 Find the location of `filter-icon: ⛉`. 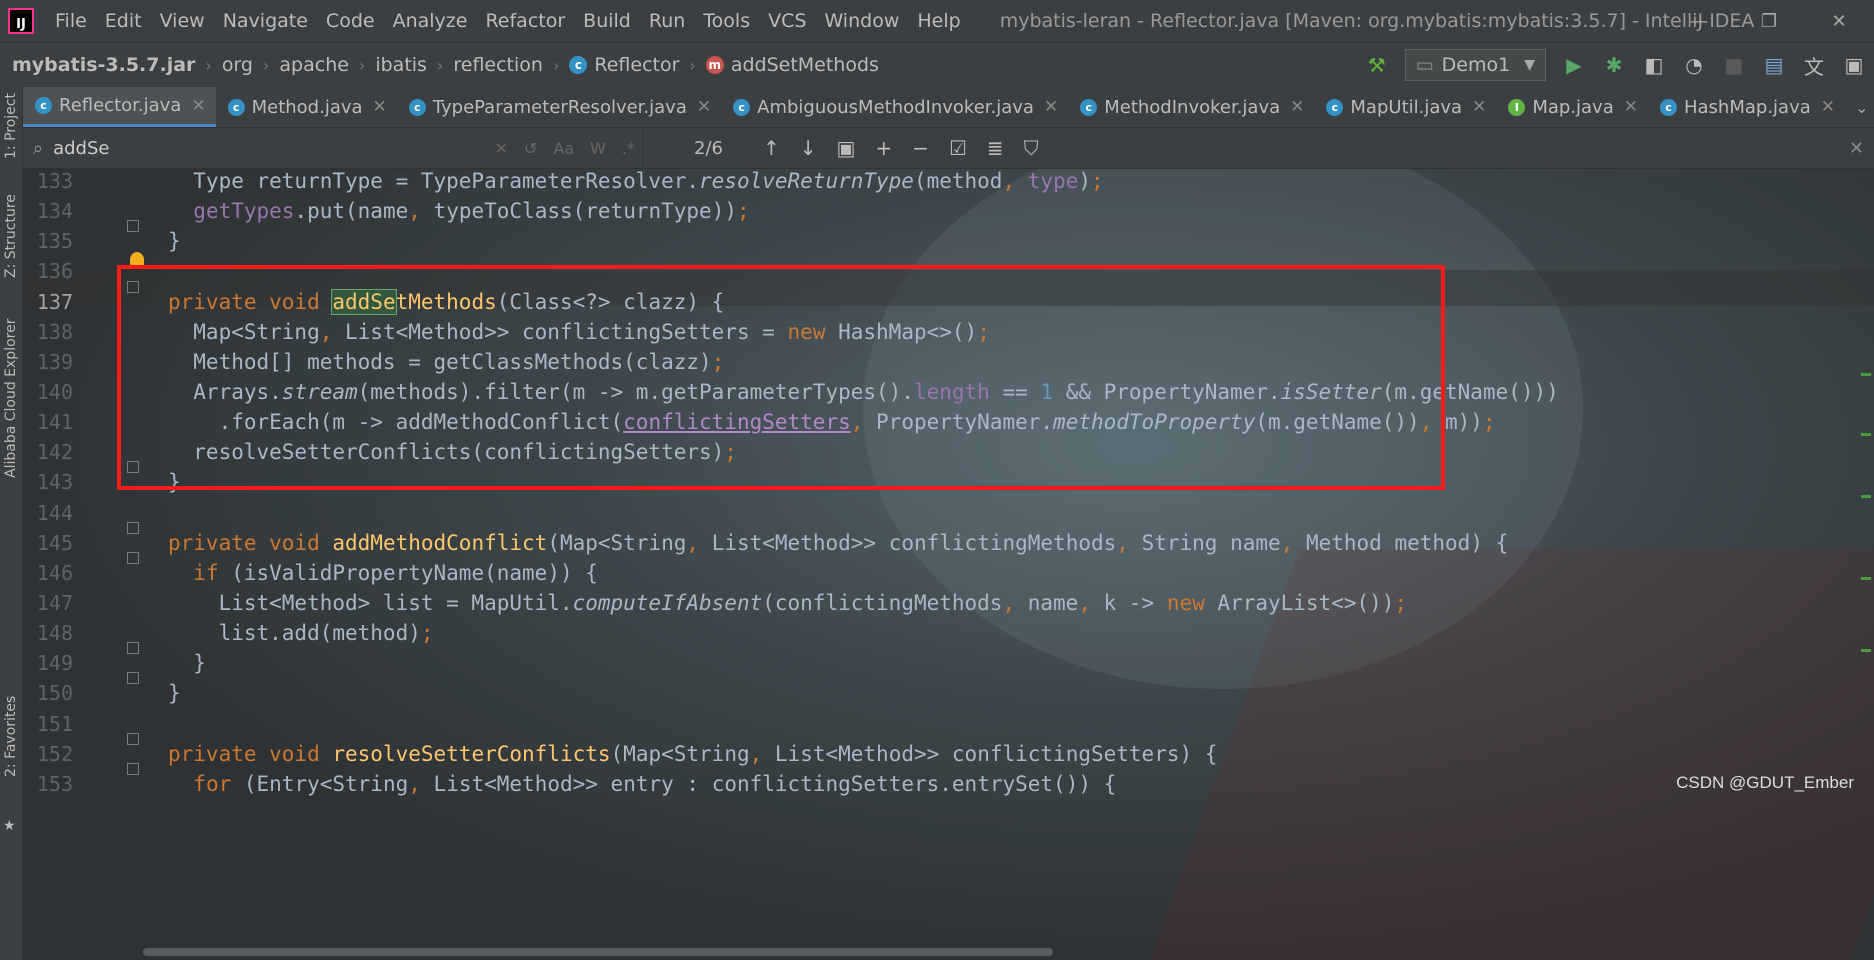

filter-icon: ⛉ is located at coordinates (1031, 148).